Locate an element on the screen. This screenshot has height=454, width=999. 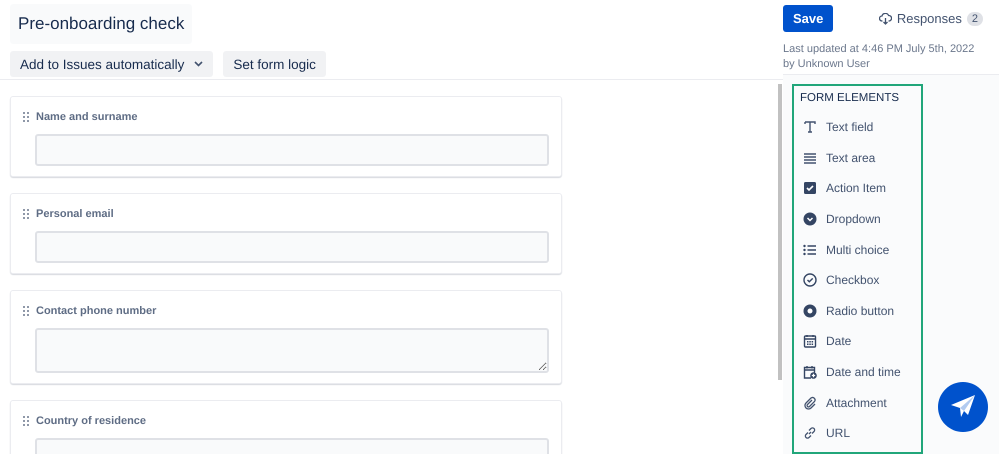
responses-button: Responses 2 is located at coordinates (930, 18).